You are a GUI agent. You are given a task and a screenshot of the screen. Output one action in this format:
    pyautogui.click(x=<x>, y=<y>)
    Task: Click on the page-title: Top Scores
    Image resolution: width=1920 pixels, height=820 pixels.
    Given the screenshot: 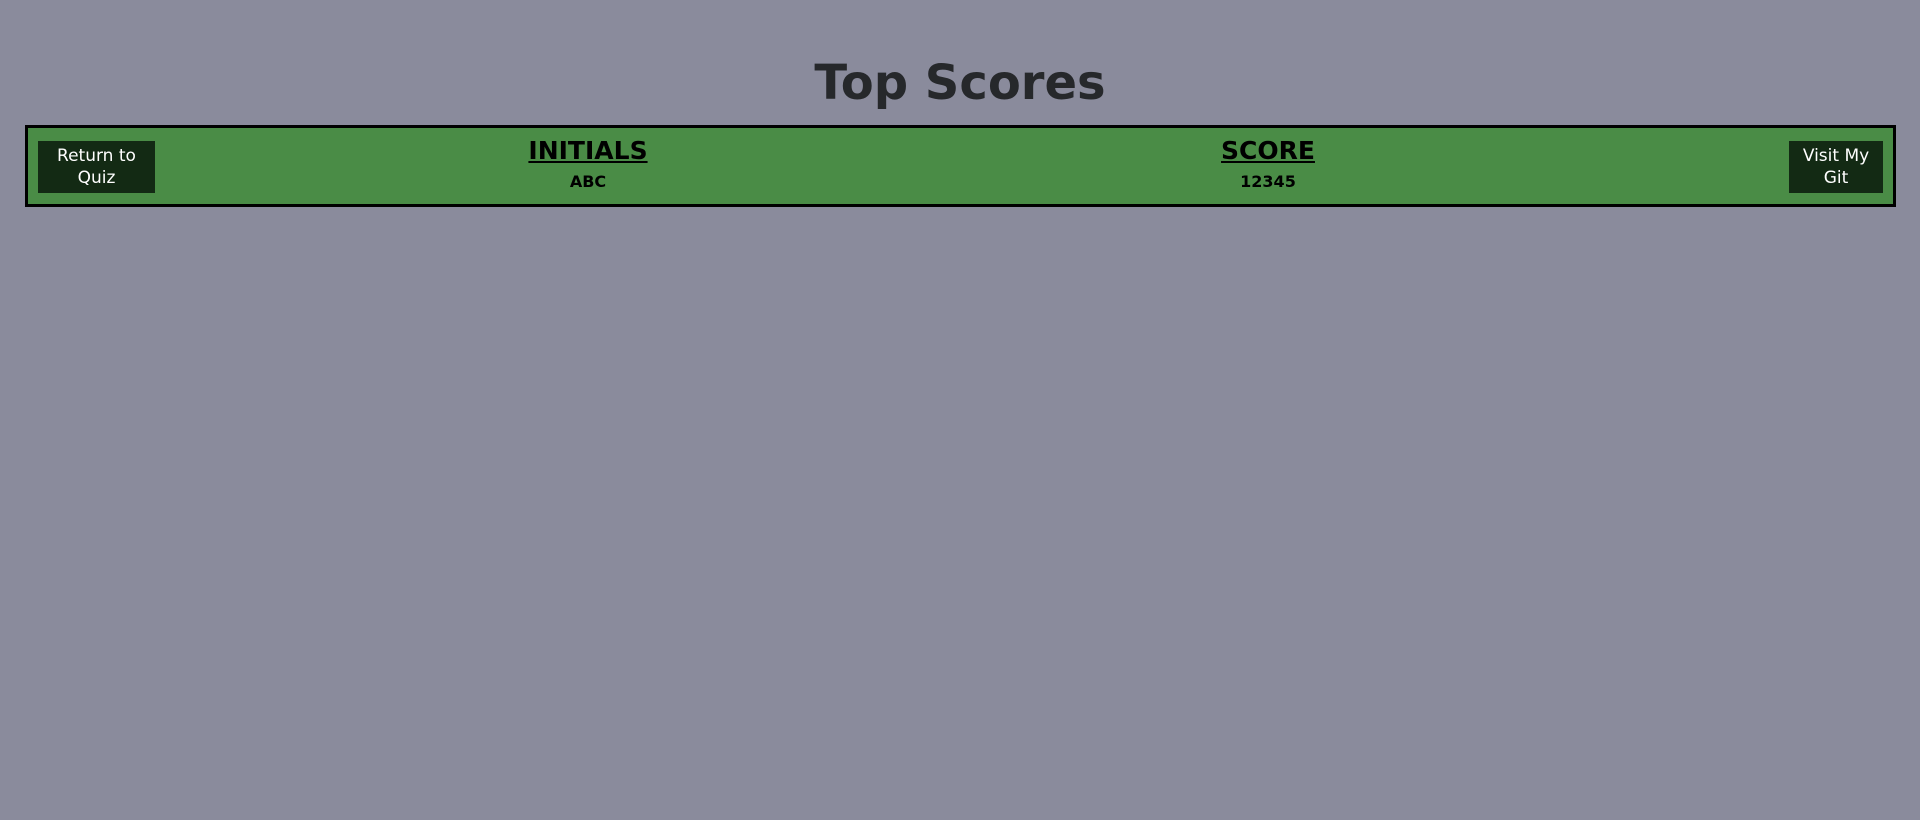 What is the action you would take?
    pyautogui.click(x=960, y=83)
    